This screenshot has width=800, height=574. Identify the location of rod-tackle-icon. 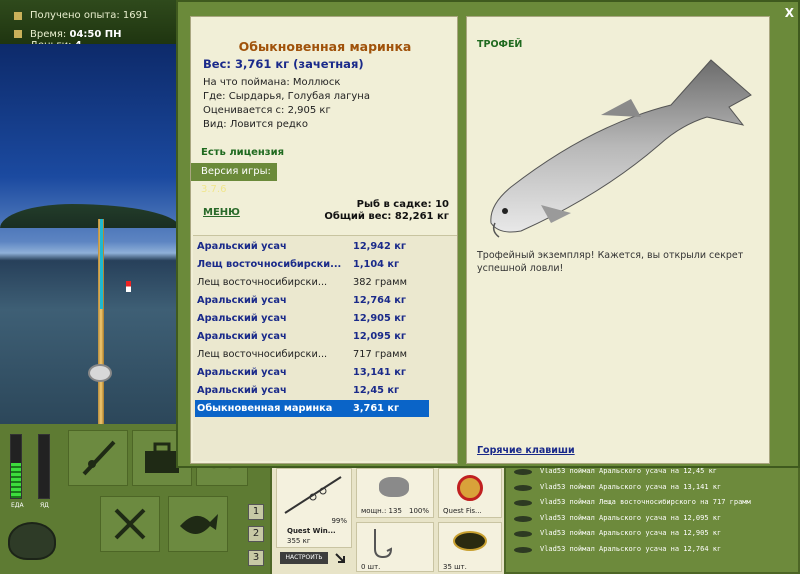
(98, 458).